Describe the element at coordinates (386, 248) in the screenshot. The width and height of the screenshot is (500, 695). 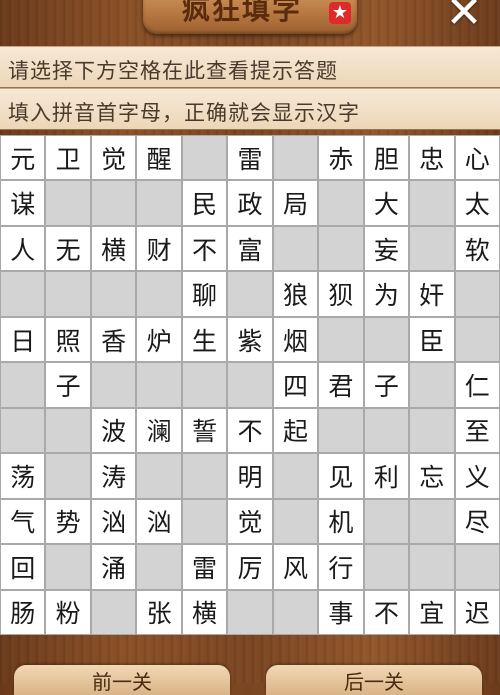
I see `grid-cell: 妄` at that location.